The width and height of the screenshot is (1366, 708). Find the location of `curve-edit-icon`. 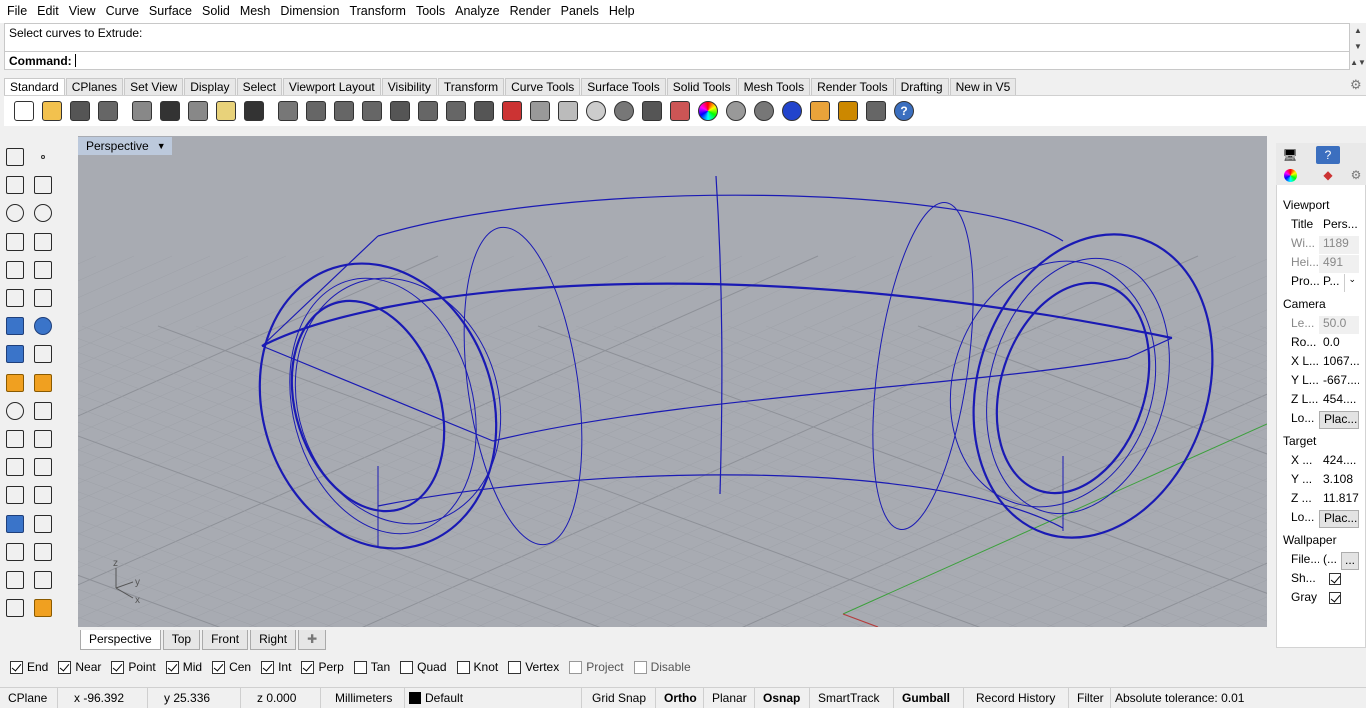

curve-edit-icon is located at coordinates (15, 270).